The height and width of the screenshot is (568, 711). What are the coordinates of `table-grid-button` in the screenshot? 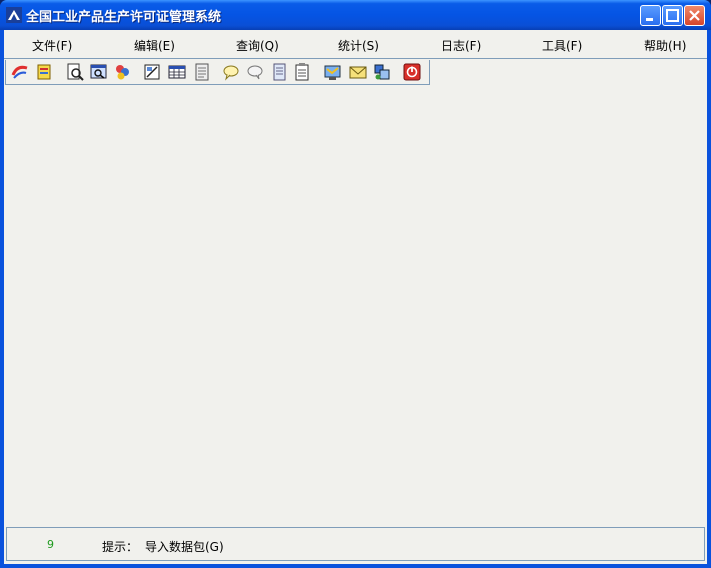 It's located at (177, 72).